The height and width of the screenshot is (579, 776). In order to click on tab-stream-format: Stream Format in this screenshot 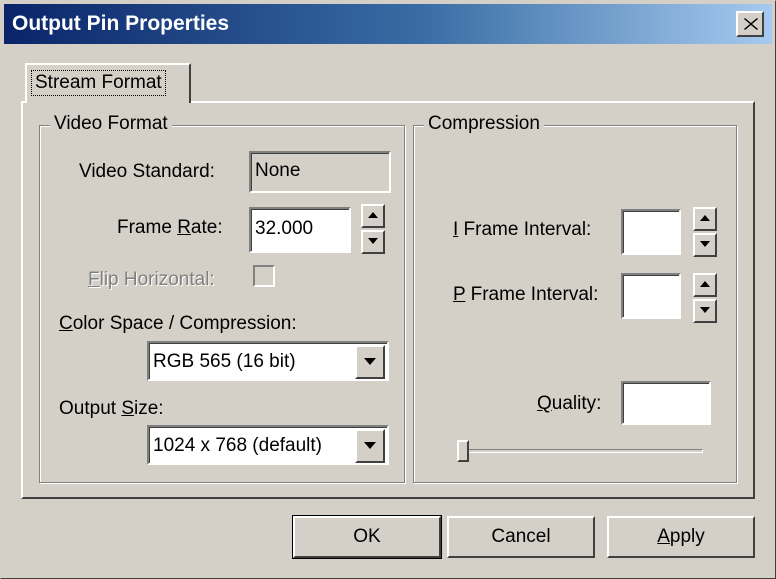, I will do `click(108, 83)`.